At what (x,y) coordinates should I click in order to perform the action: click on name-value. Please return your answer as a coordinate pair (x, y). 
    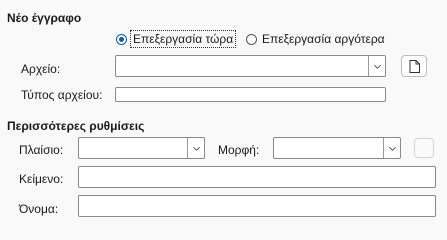
    Looking at the image, I should click on (83, 204).